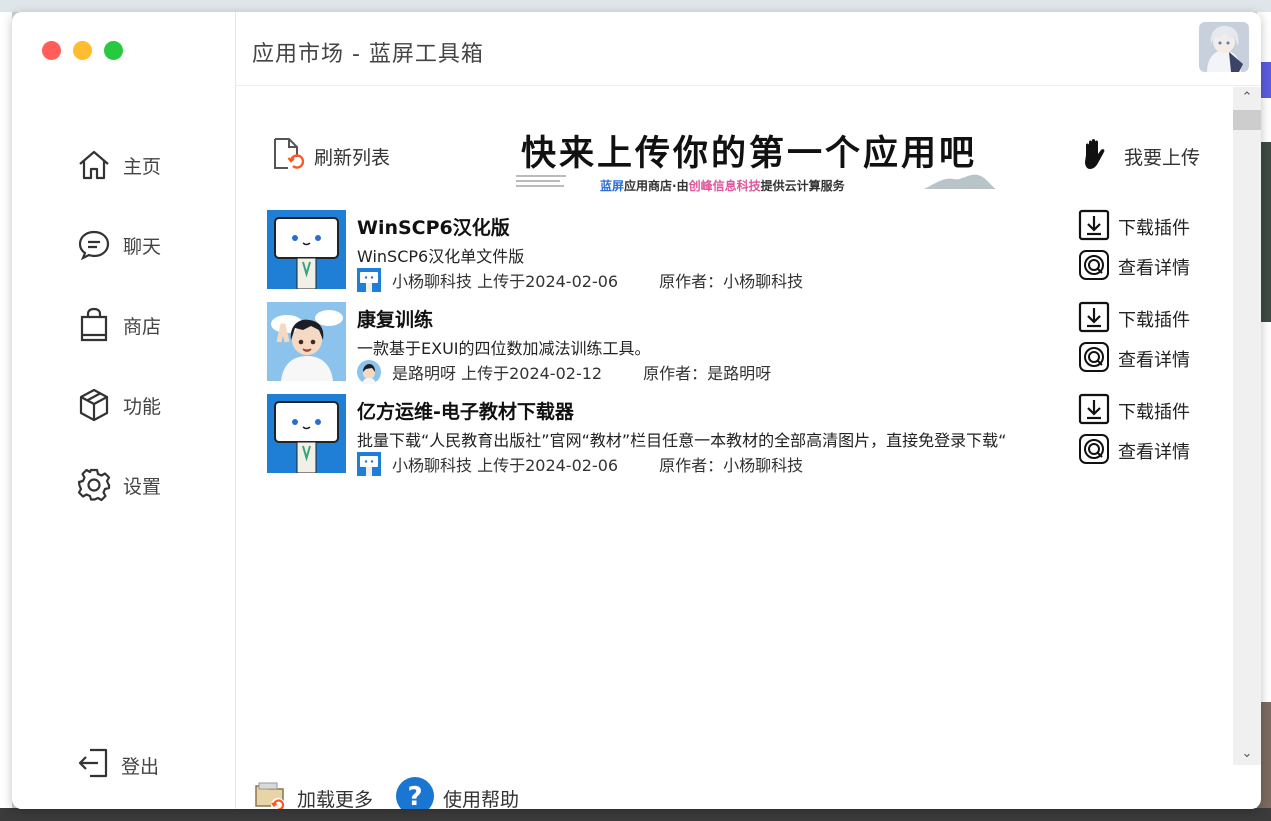 This screenshot has height=821, width=1271. I want to click on maximize-window-button, so click(113, 50).